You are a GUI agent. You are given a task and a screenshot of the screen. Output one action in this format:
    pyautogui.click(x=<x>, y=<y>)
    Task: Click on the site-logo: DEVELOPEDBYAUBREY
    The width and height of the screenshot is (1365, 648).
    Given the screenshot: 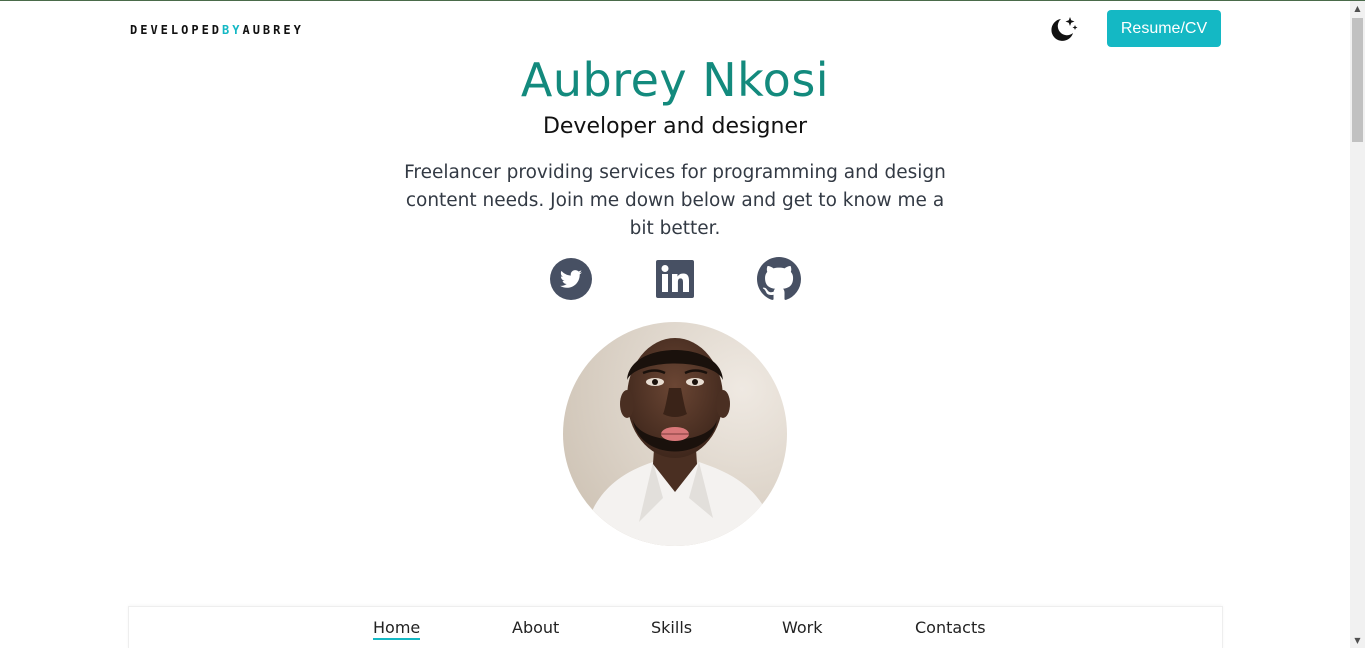 What is the action you would take?
    pyautogui.click(x=217, y=30)
    